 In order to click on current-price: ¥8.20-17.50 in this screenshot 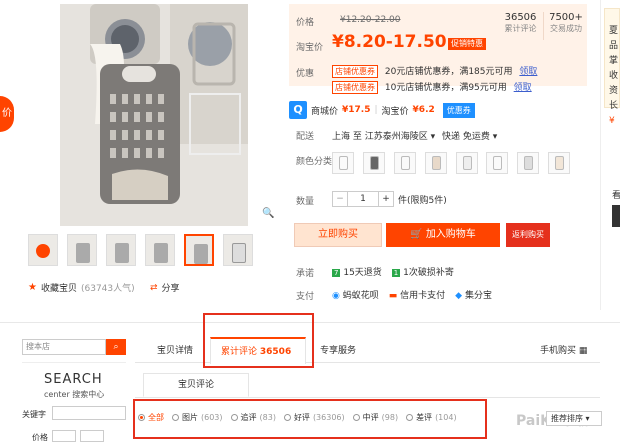, I will do `click(389, 42)`.